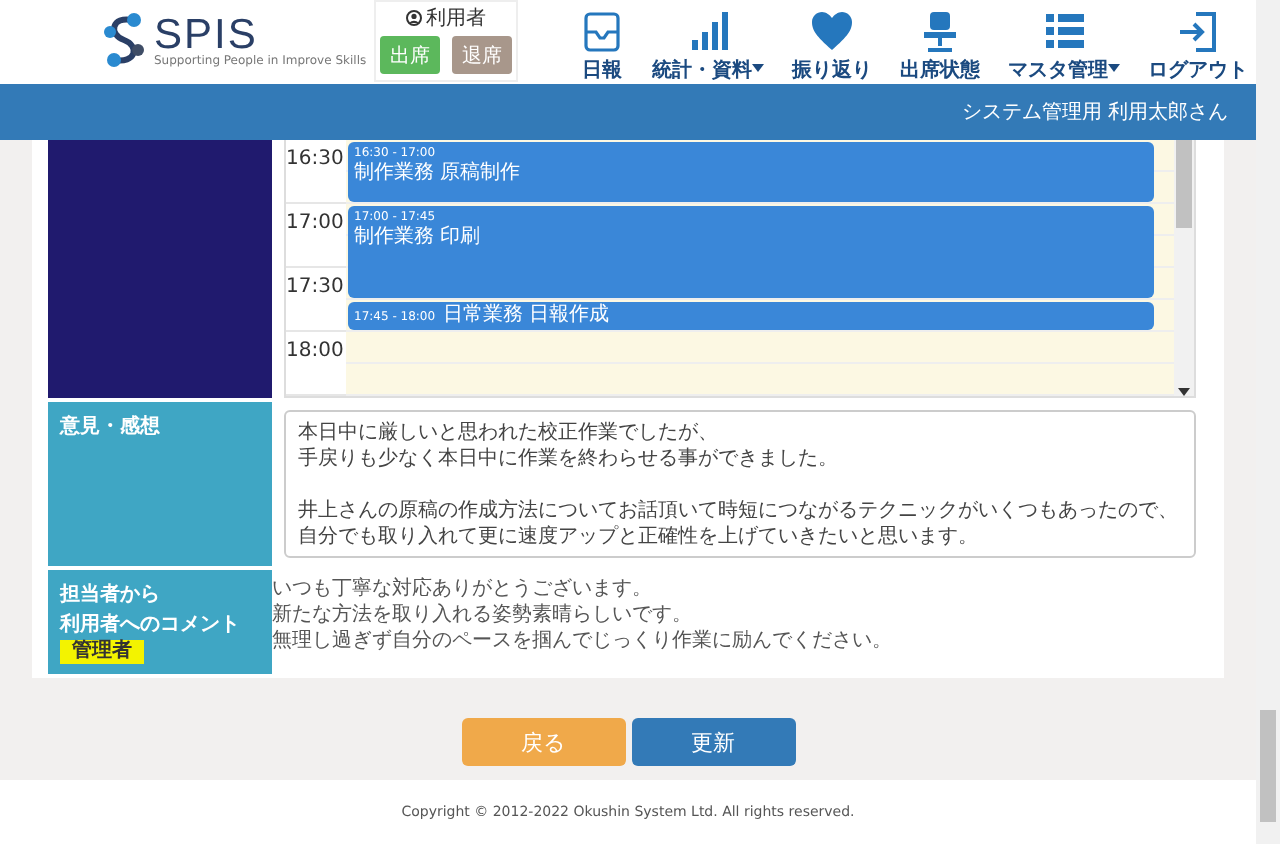 The height and width of the screenshot is (844, 1280). I want to click on event-title: 制作業務 印刷, so click(418, 238).